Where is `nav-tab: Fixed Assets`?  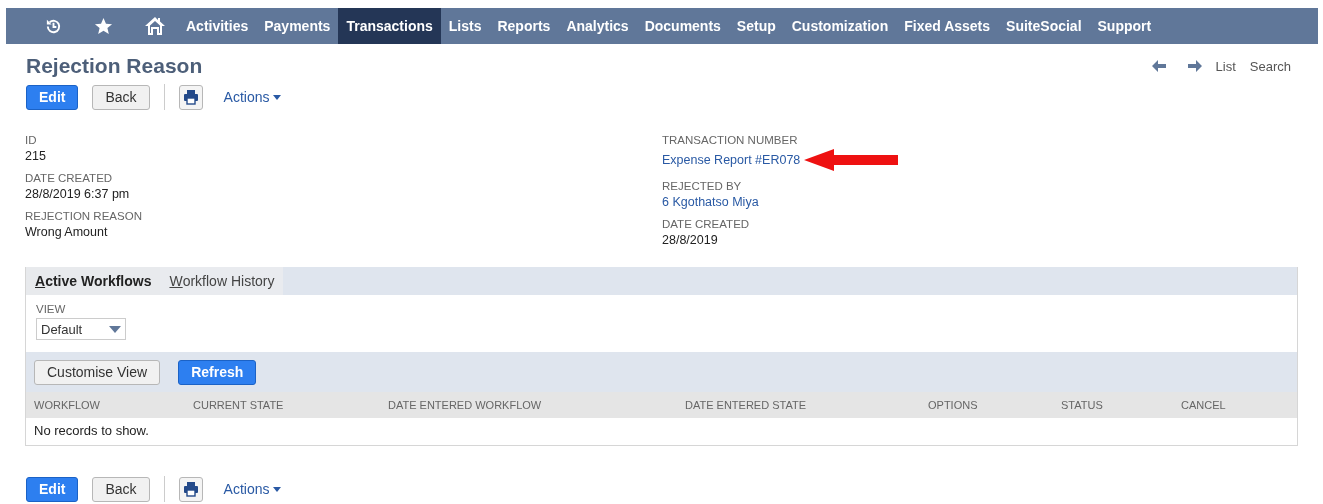 nav-tab: Fixed Assets is located at coordinates (947, 26).